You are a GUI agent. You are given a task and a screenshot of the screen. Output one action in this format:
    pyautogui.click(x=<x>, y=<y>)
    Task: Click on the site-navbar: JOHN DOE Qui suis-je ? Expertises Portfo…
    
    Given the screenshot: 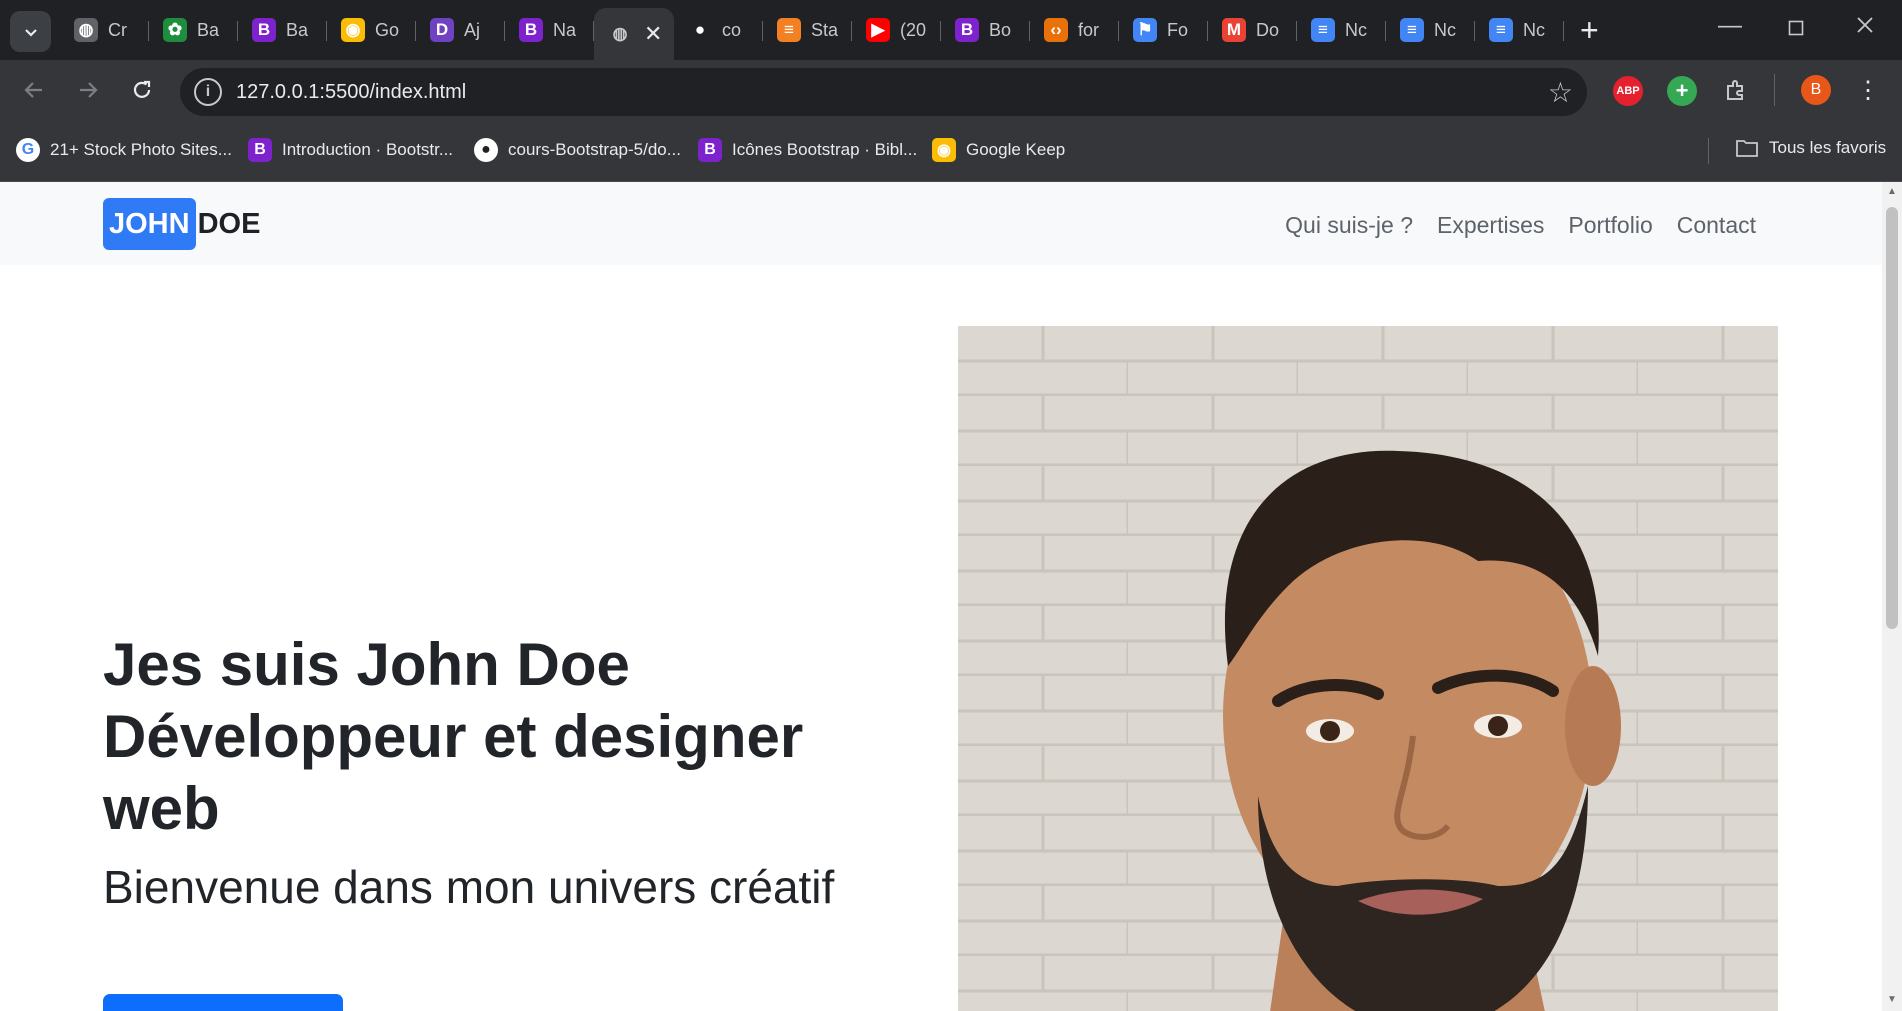 What is the action you would take?
    pyautogui.click(x=941, y=223)
    